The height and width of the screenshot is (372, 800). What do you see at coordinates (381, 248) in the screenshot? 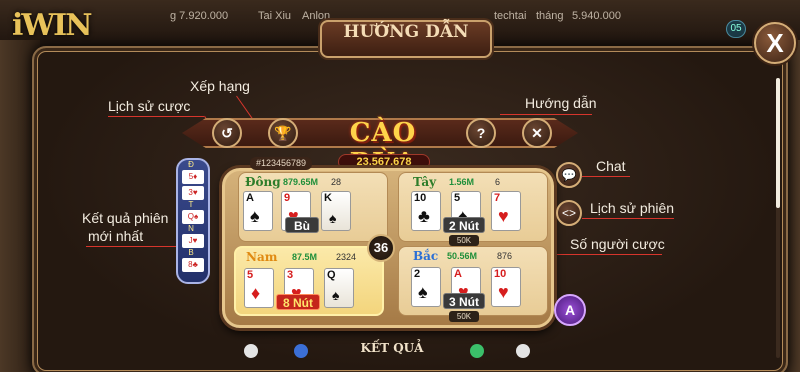
I see `countdown-timer: 36` at bounding box center [381, 248].